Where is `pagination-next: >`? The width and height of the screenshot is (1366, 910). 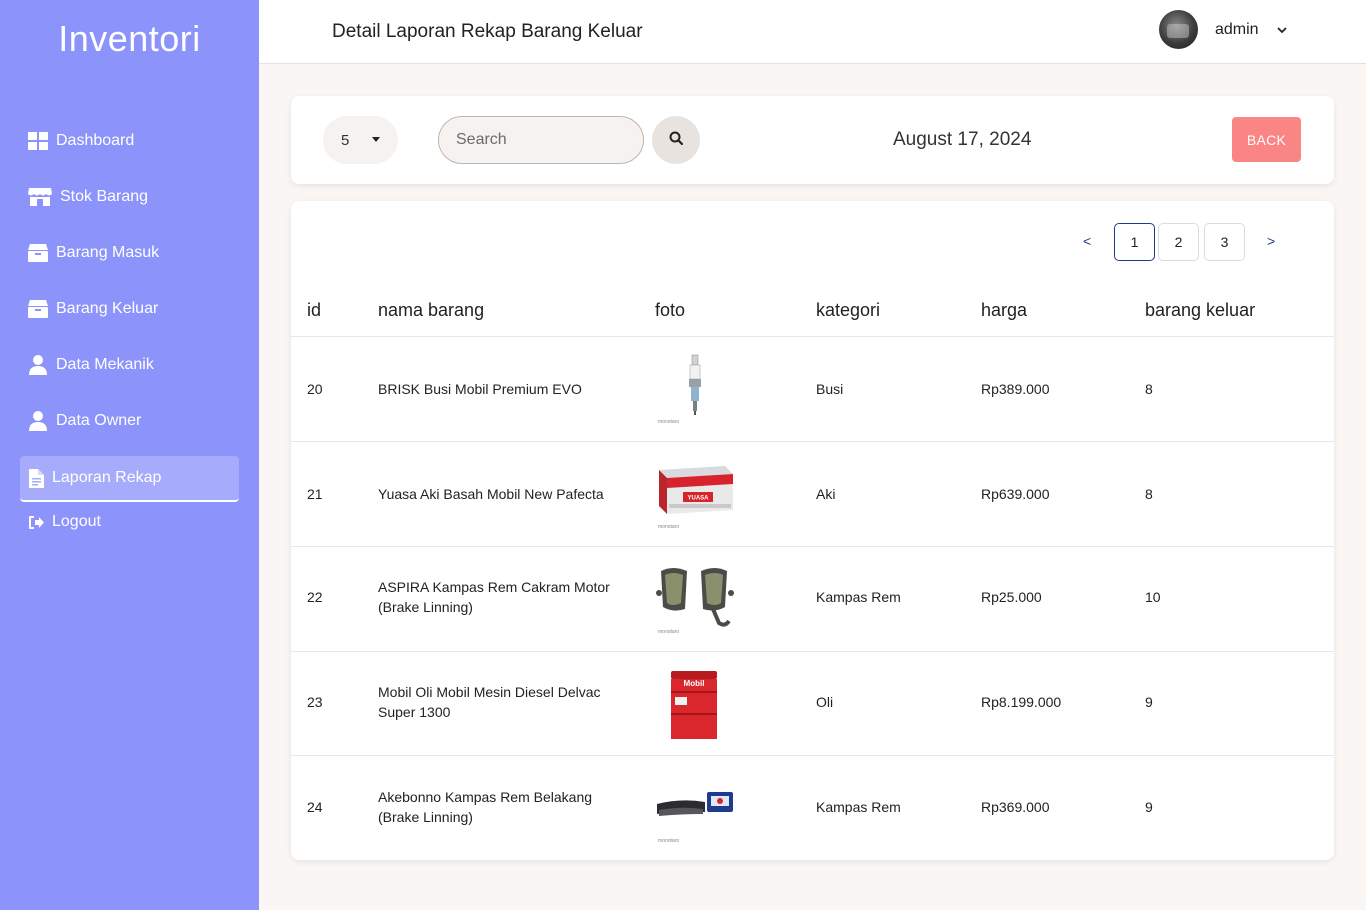
pagination-next: > is located at coordinates (1271, 241).